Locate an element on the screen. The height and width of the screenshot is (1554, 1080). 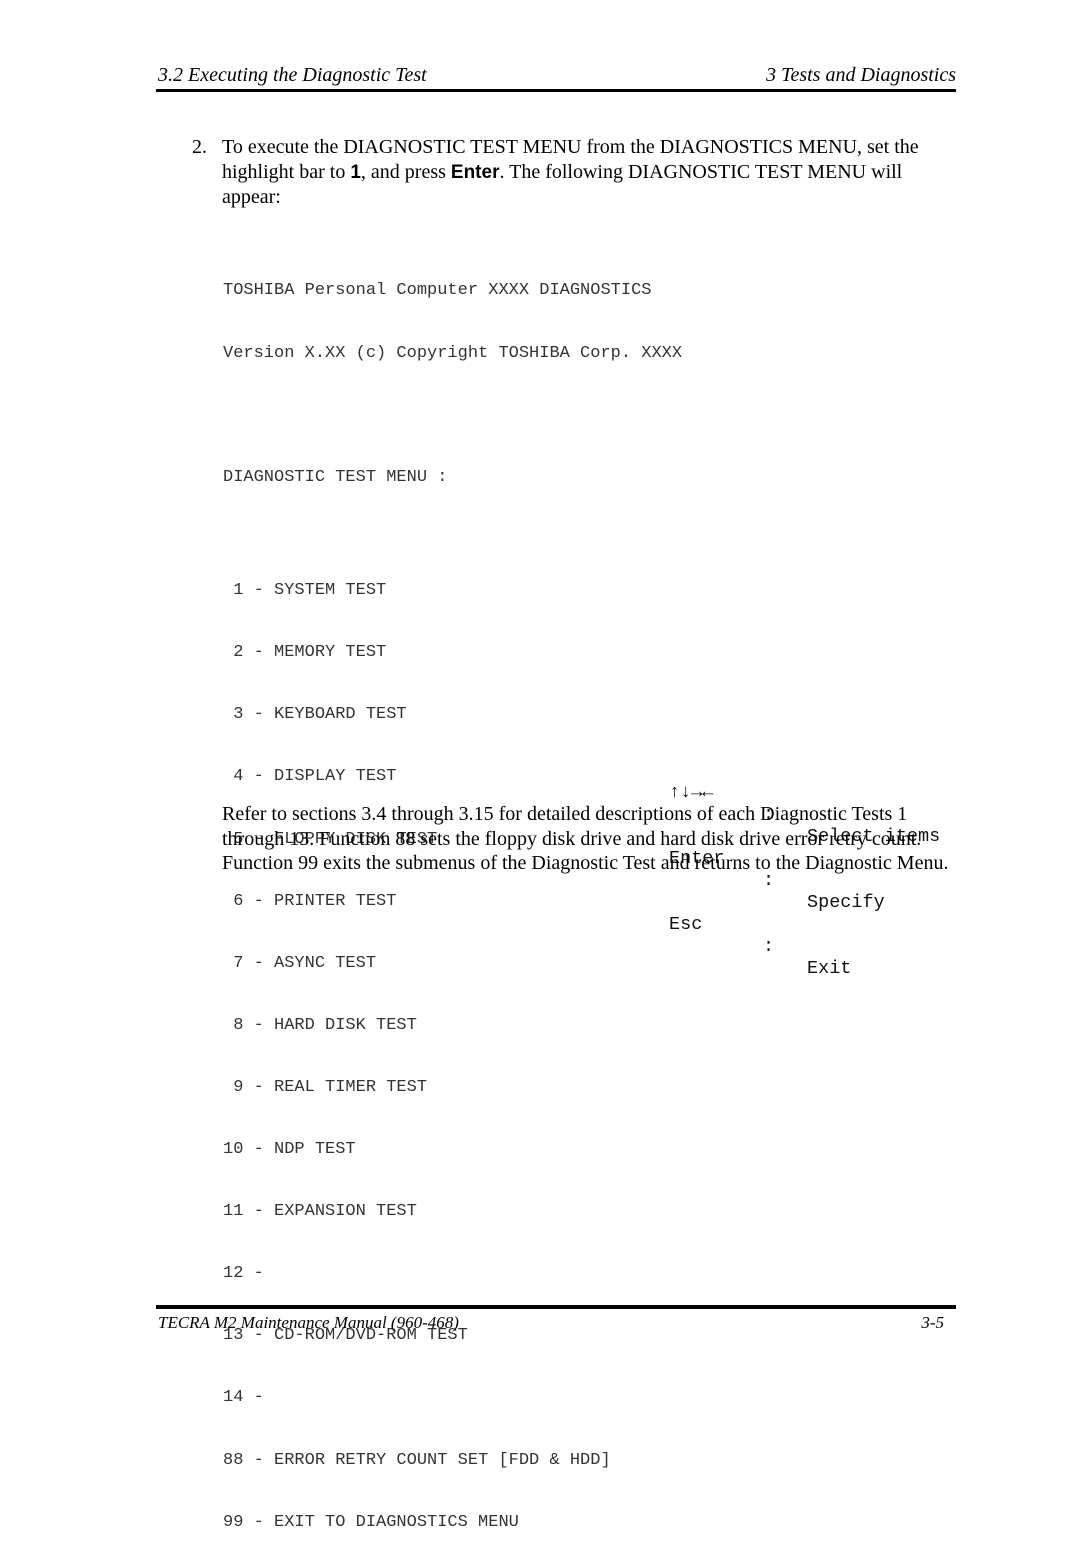
menu-item: 9 - REAL TIMER TEST is located at coordinates (325, 1087).